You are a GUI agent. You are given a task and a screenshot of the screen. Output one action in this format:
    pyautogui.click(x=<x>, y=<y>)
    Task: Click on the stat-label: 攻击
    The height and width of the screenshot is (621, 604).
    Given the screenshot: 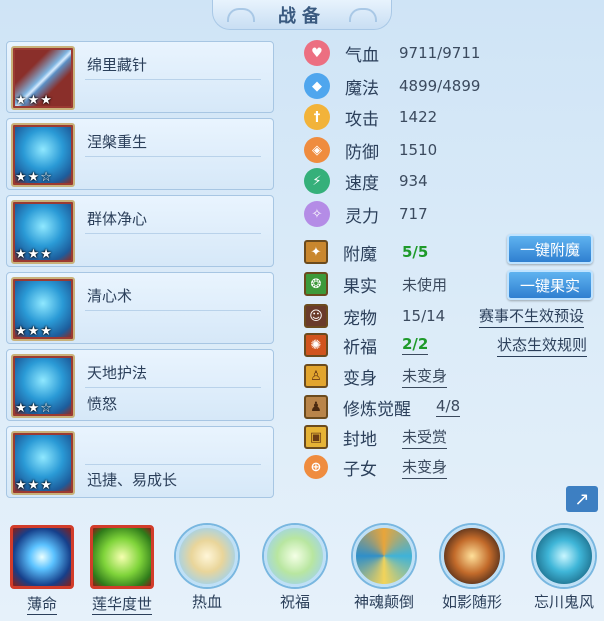 What is the action you would take?
    pyautogui.click(x=362, y=119)
    